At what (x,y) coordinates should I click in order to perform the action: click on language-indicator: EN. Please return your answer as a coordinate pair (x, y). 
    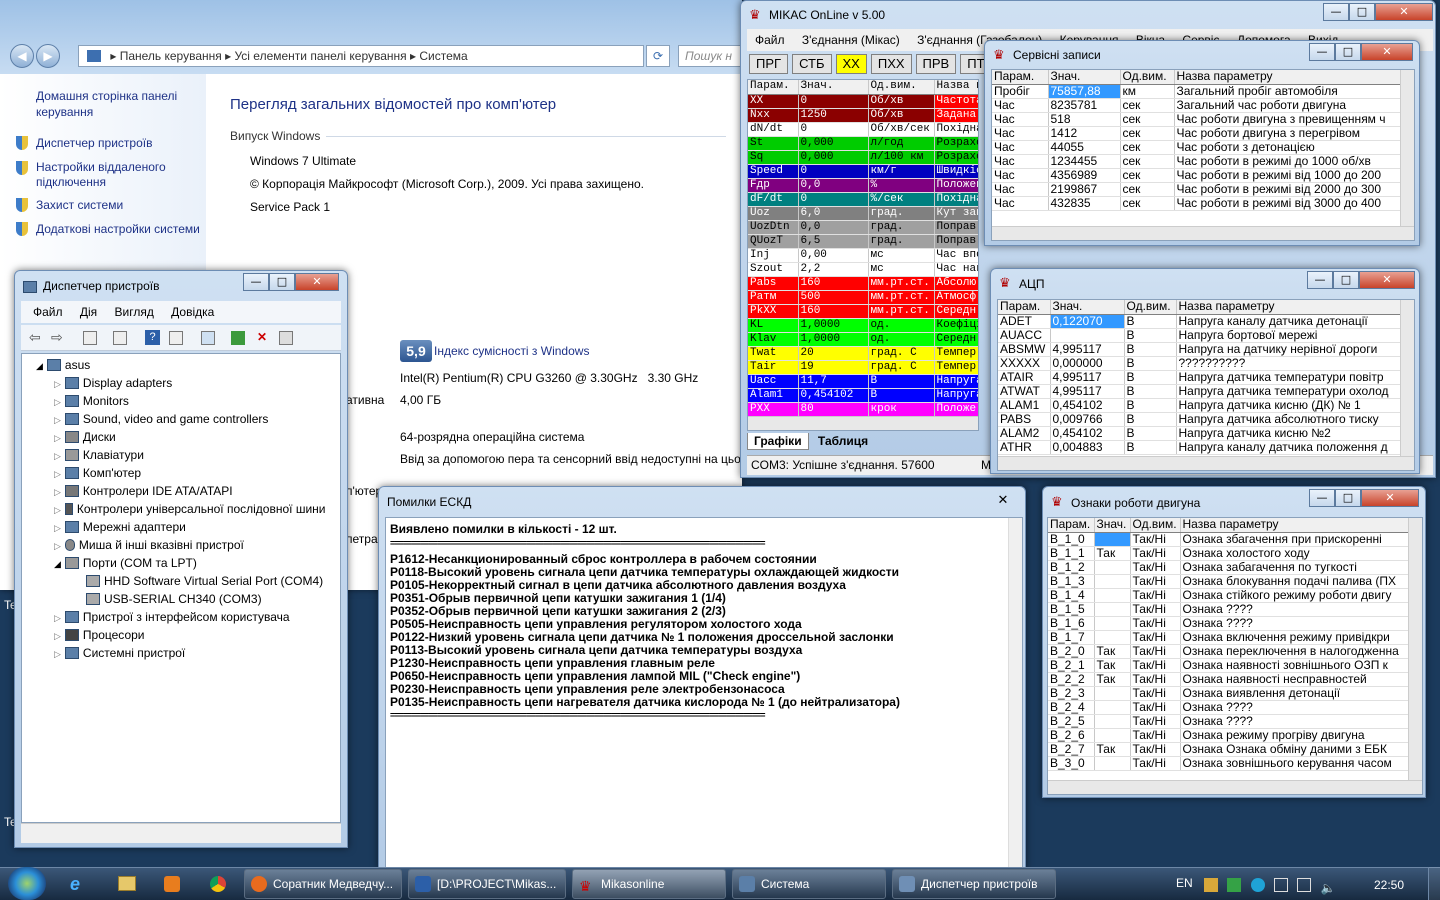
    Looking at the image, I should click on (1184, 883).